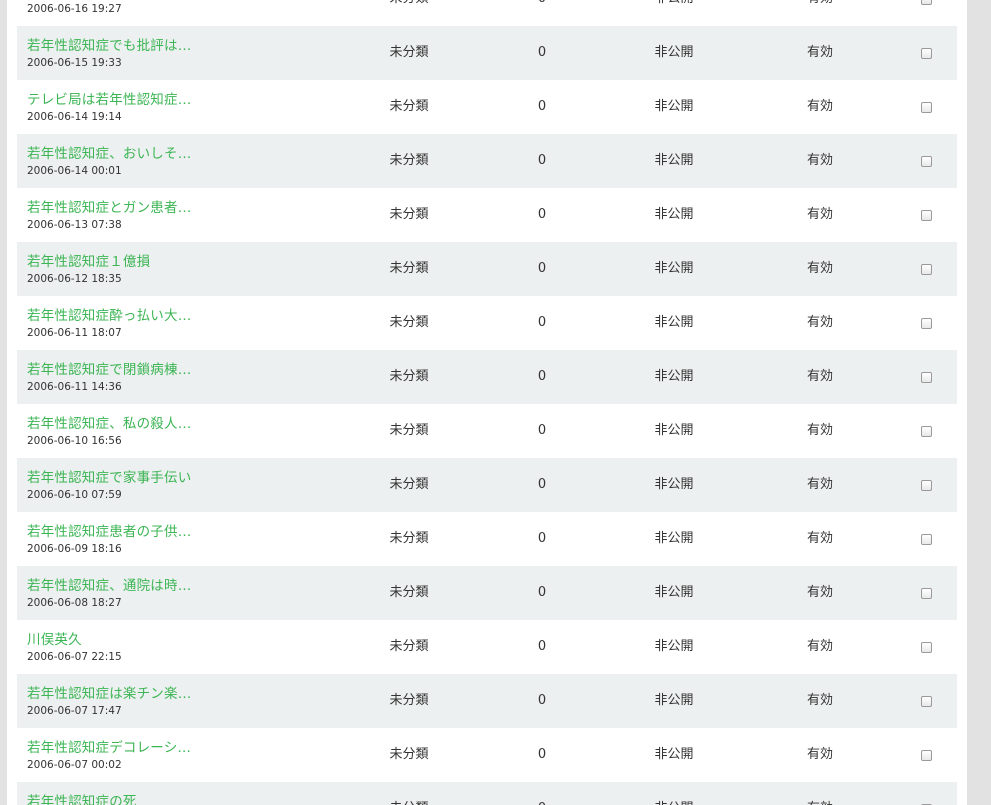 The image size is (991, 805). Describe the element at coordinates (74, 387) in the screenshot. I see `entry-date: 2006-06-11 14:36` at that location.